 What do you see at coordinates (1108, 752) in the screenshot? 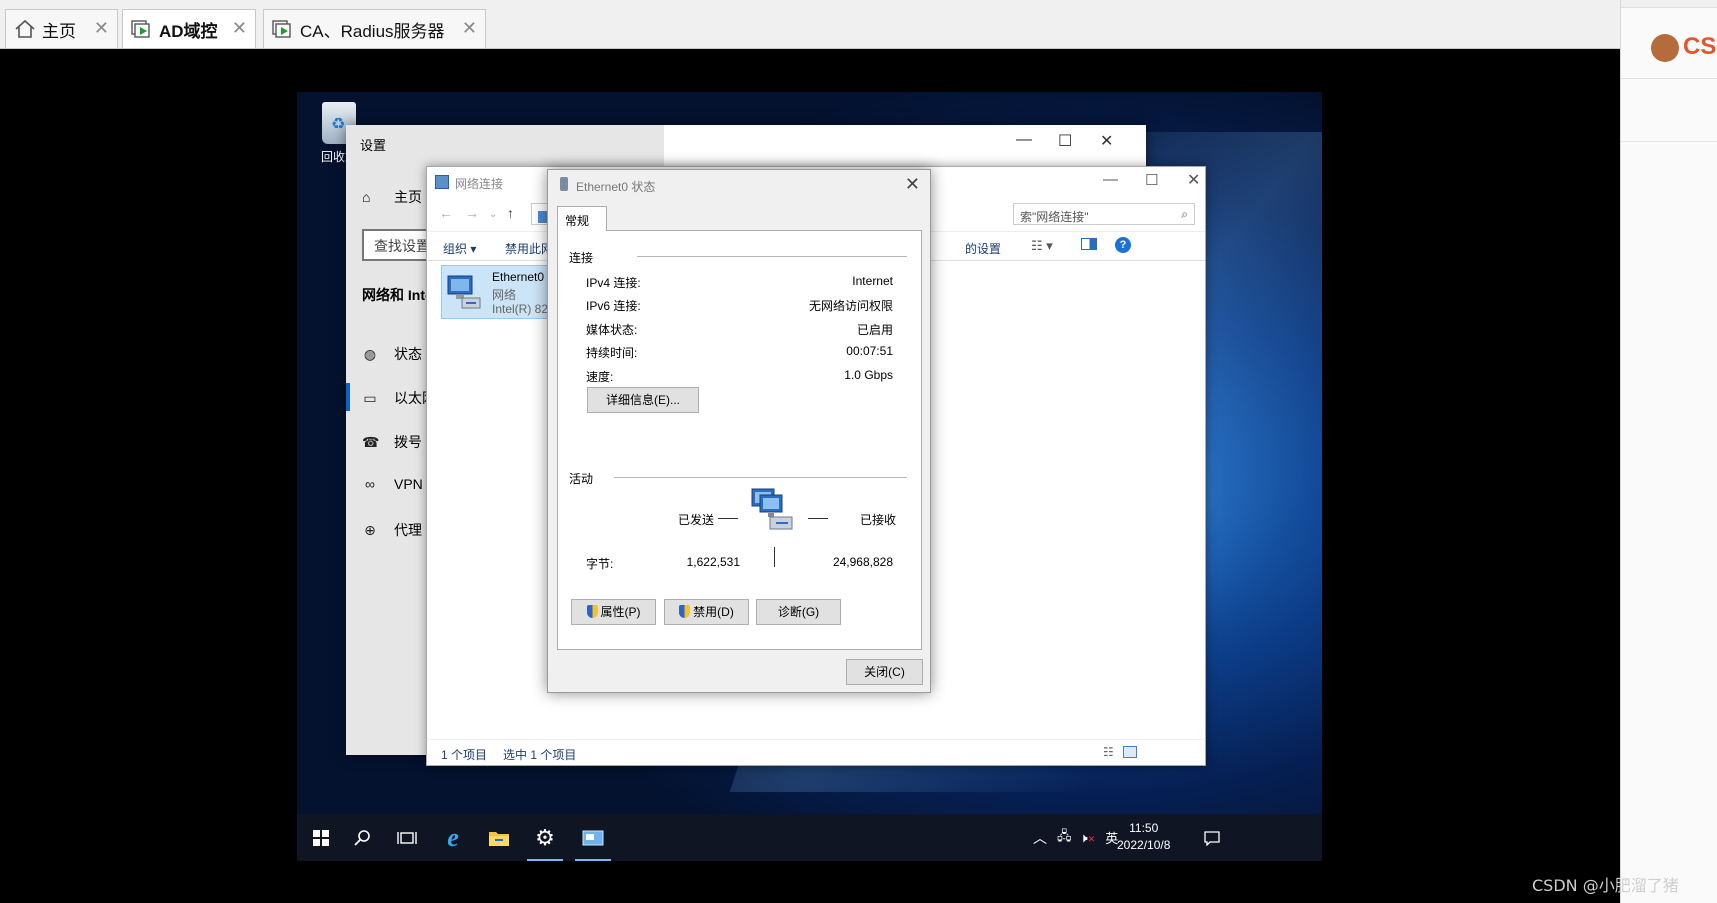
I see `details-view-icon: ☷` at bounding box center [1108, 752].